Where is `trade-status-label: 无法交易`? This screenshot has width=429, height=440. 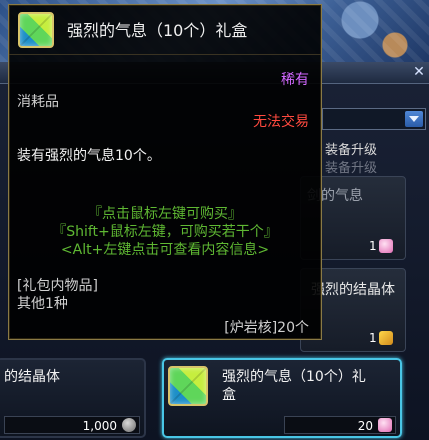 trade-status-label: 无法交易 is located at coordinates (281, 122).